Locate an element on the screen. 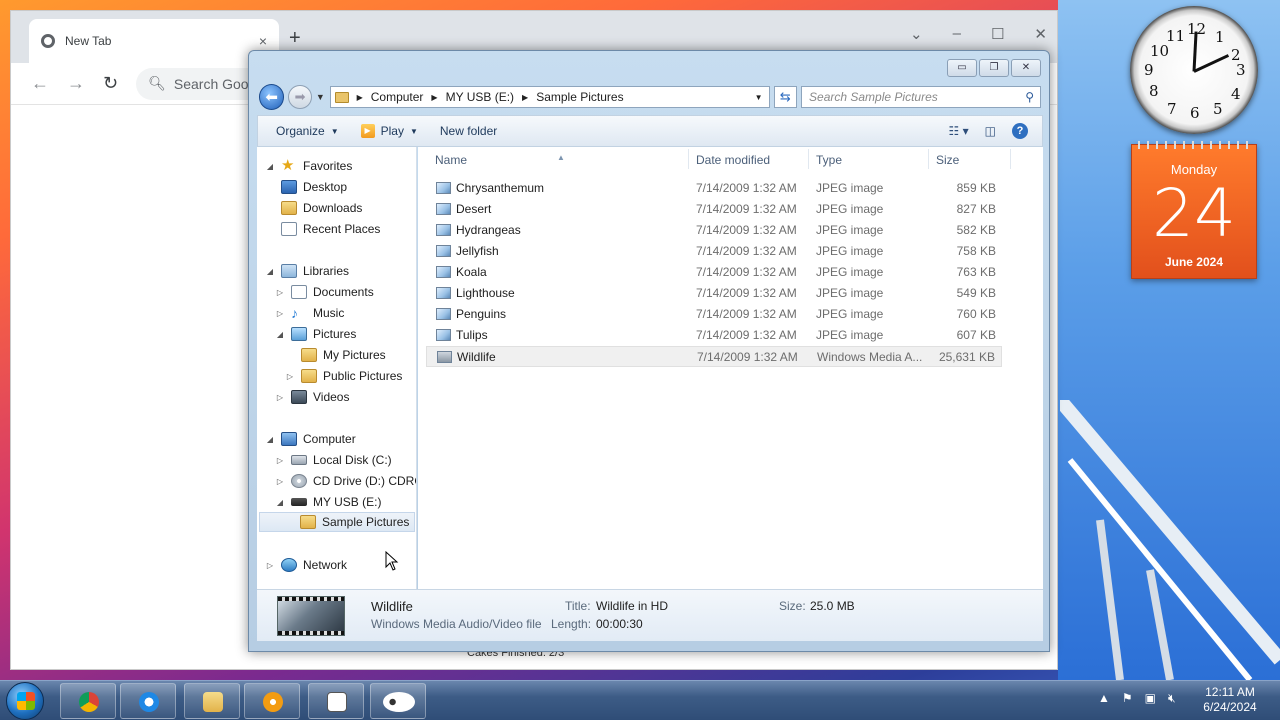 This screenshot has width=1280, height=720. preview-pane-icon: ◫ is located at coordinates (990, 131).